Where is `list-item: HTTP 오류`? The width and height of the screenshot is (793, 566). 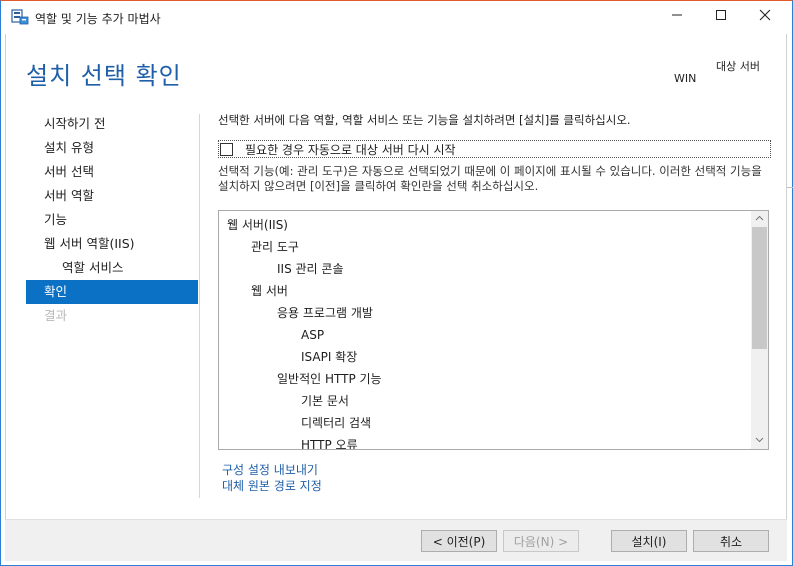 list-item: HTTP 오류 is located at coordinates (329, 444).